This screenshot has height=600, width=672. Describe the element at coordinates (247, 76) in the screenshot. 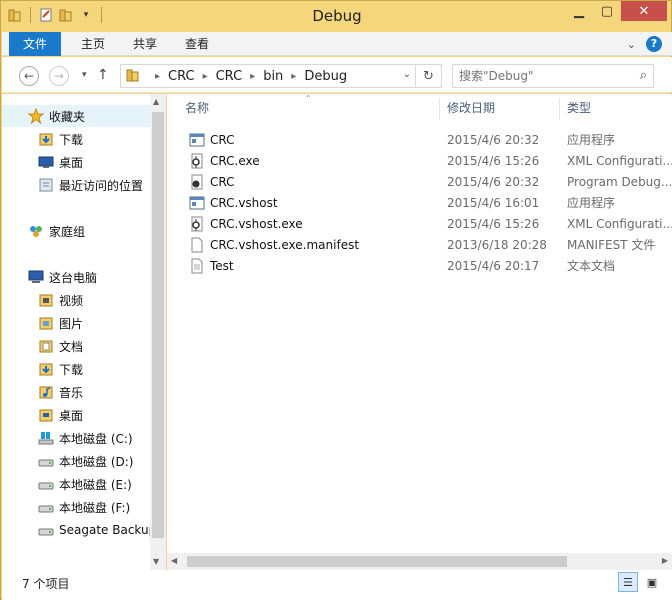

I see `breadcrumb: ▸ CRC ▸ CRC ▸ bin ▸ Debug` at that location.